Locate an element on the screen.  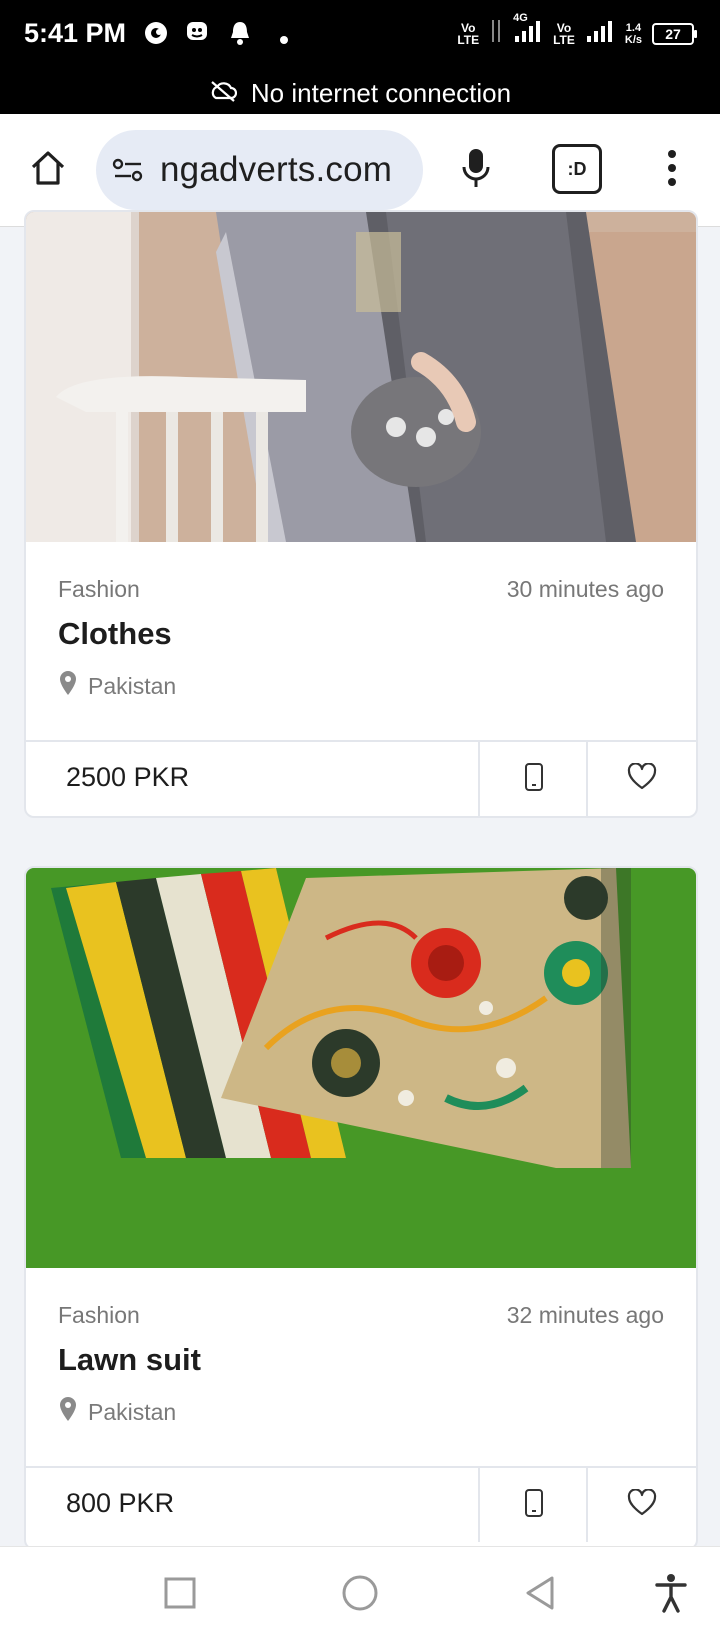
tab-switcher-button: :D is located at coordinates (577, 169).